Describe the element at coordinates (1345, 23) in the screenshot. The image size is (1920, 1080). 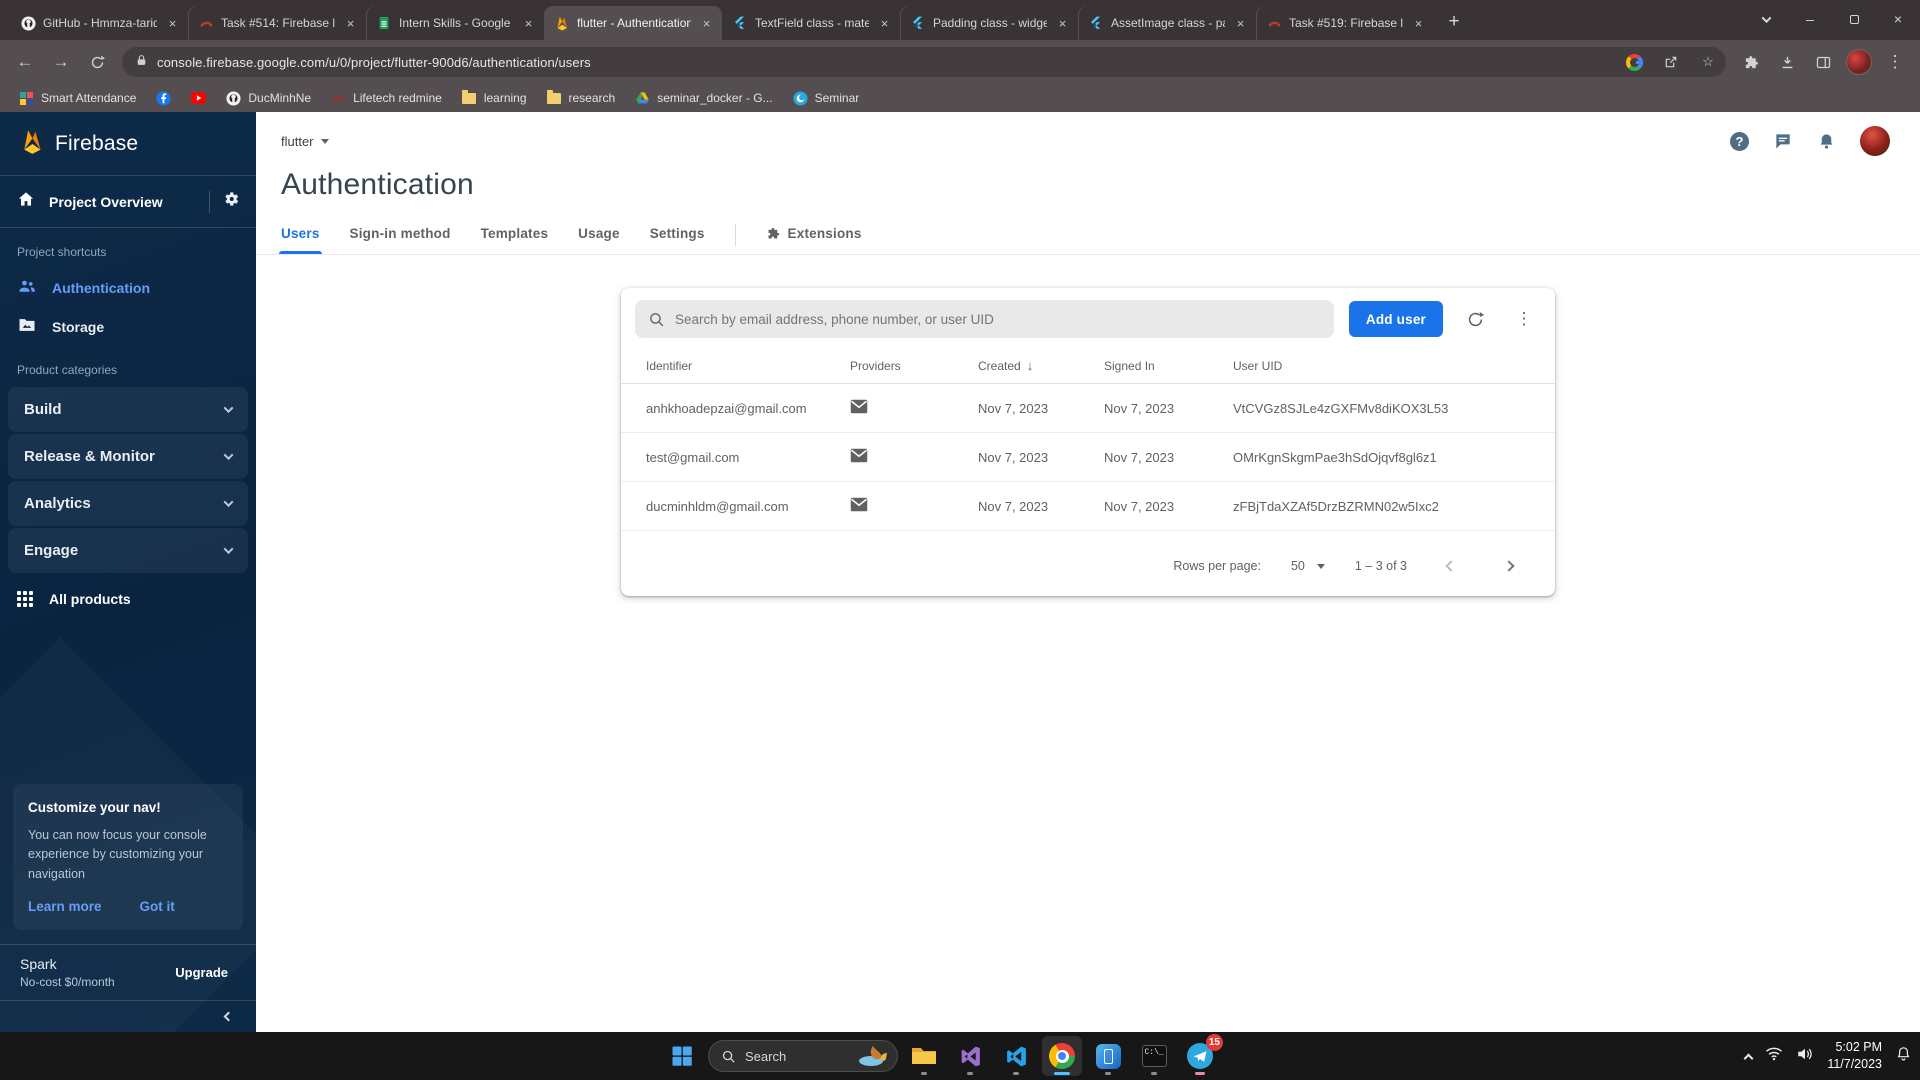
I see `browser-tab-task-519: Task #519: Firebase learni ×` at that location.